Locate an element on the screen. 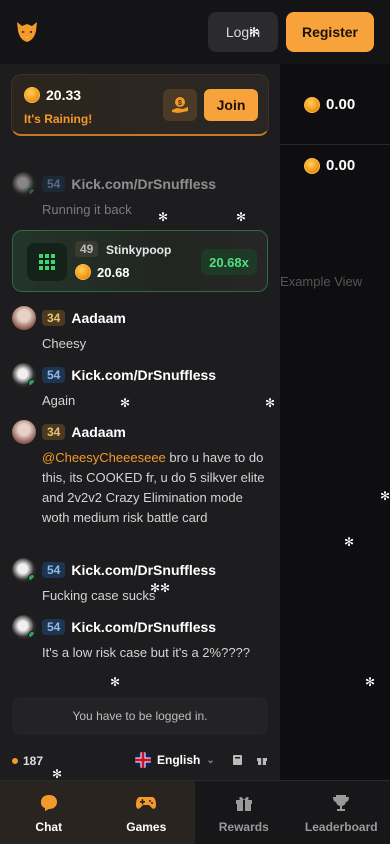 The height and width of the screenshot is (844, 390). win-multiplier: 20.68x is located at coordinates (229, 262).